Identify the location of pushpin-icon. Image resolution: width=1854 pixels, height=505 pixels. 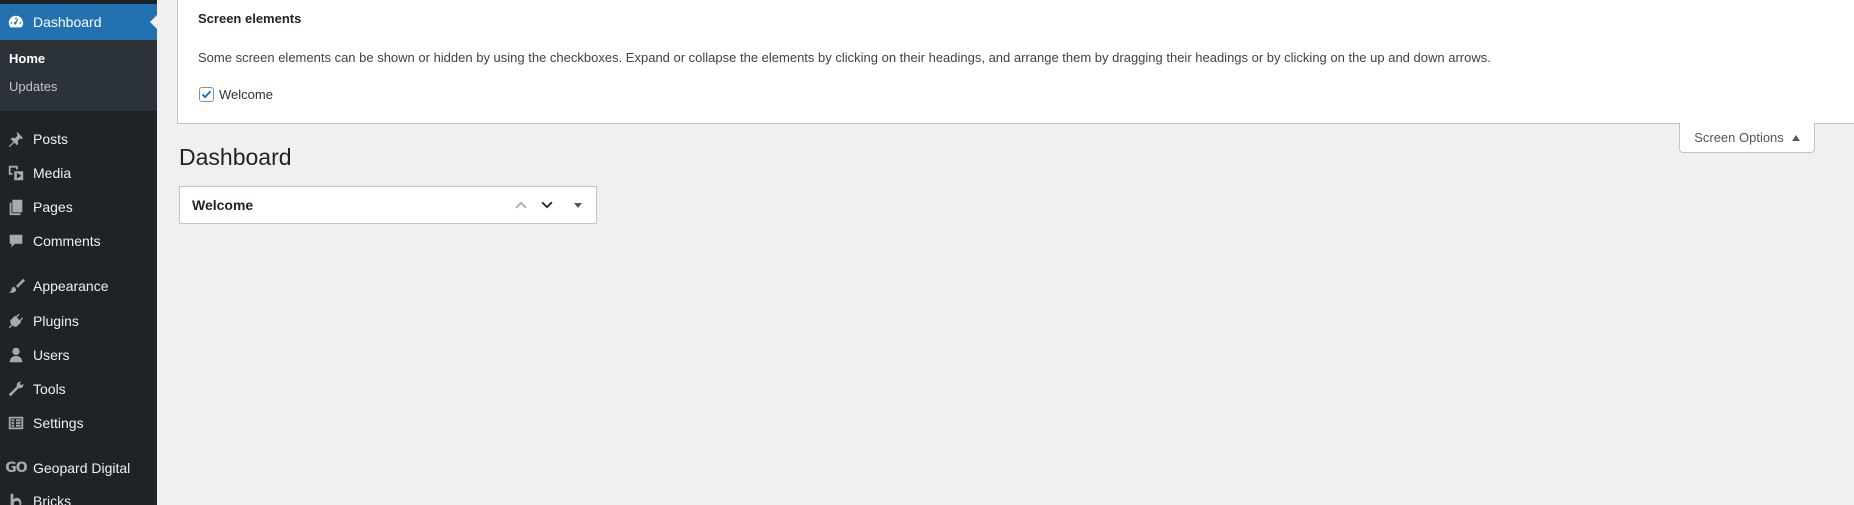
(16, 139).